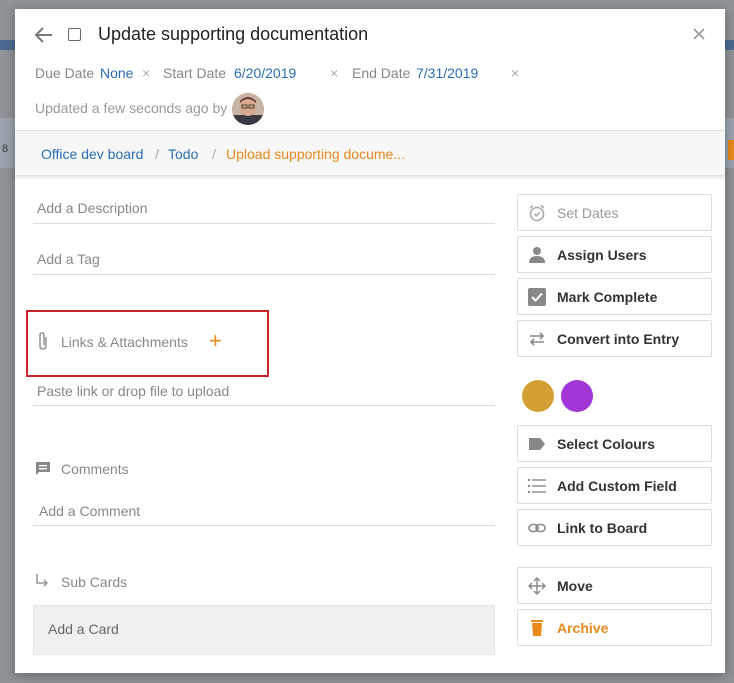  What do you see at coordinates (146, 73) in the screenshot?
I see `clear-due-date-button: ×` at bounding box center [146, 73].